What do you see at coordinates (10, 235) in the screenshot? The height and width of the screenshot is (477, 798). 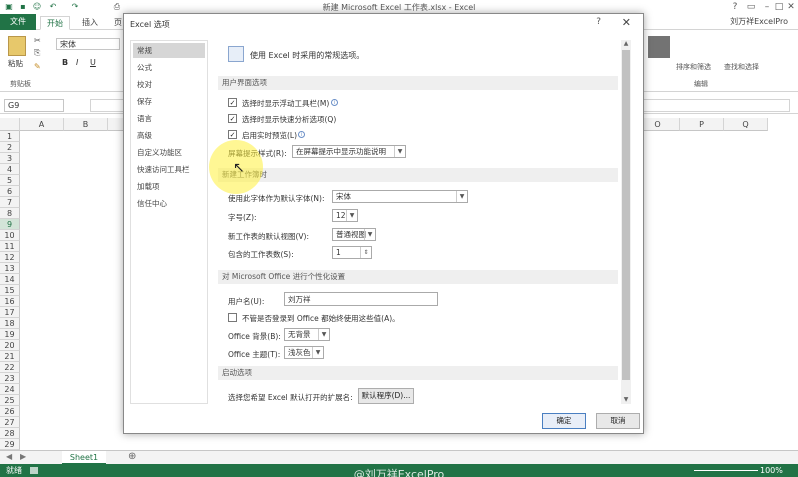 I see `row-header: 10` at bounding box center [10, 235].